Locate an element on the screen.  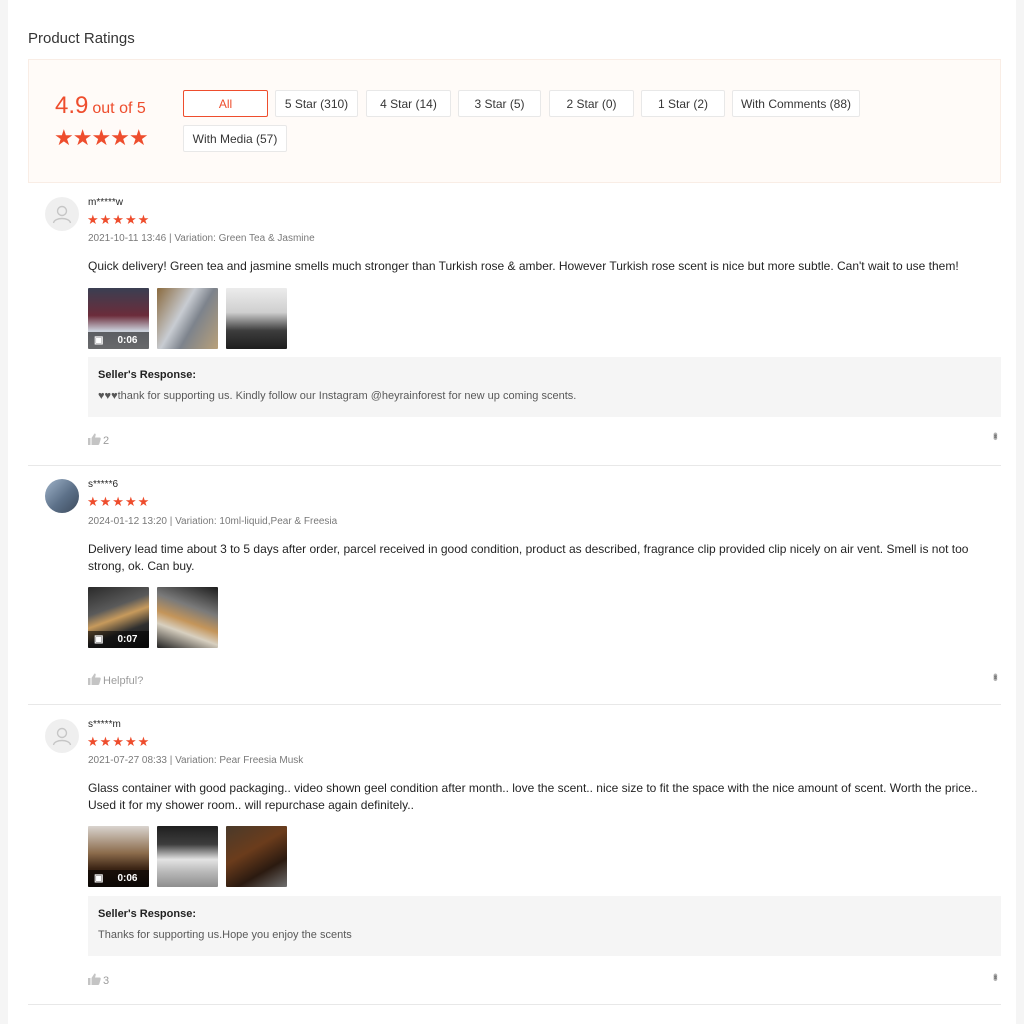
review-video-thumb: ▣ 0:07 is located at coordinates (118, 617).